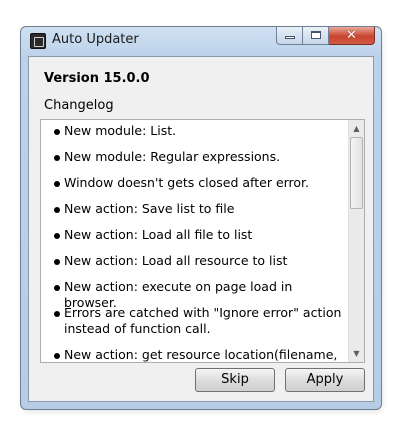  I want to click on list-item: Window doesn't gets closed after error., so click(195, 185).